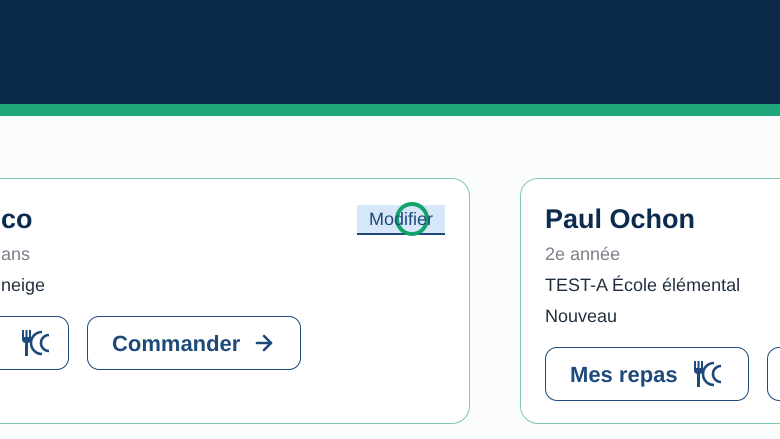 The height and width of the screenshot is (439, 780). Describe the element at coordinates (194, 343) in the screenshot. I see `order-button: Commander` at that location.